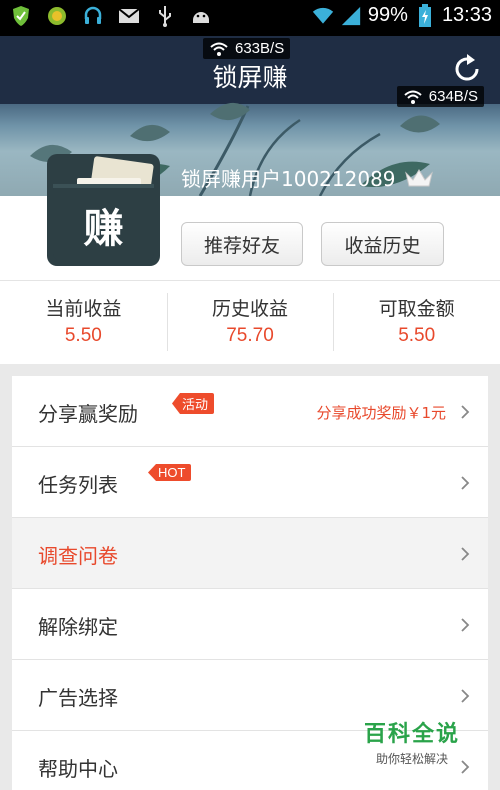 The image size is (500, 790). I want to click on stat-label: 可取金额, so click(416, 309).